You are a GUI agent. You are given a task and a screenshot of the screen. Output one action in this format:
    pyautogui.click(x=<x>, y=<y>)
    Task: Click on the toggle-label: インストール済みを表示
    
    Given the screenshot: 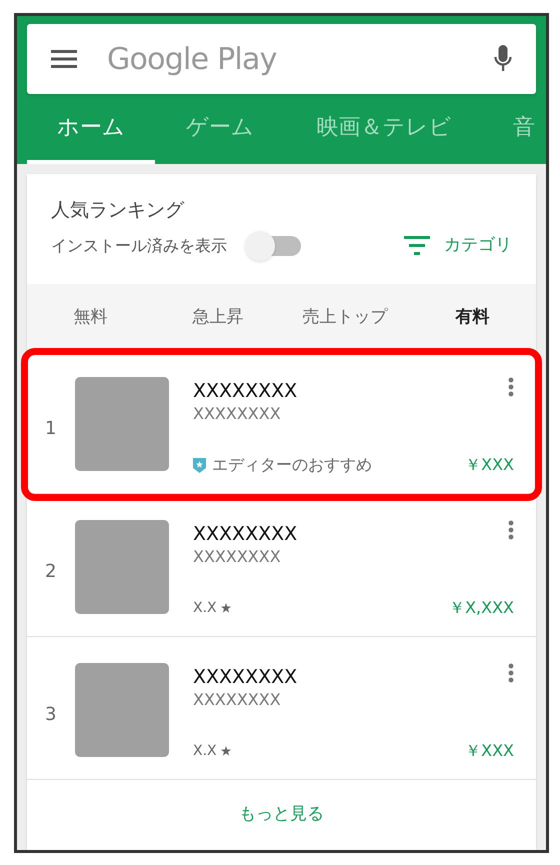 What is the action you would take?
    pyautogui.click(x=139, y=245)
    